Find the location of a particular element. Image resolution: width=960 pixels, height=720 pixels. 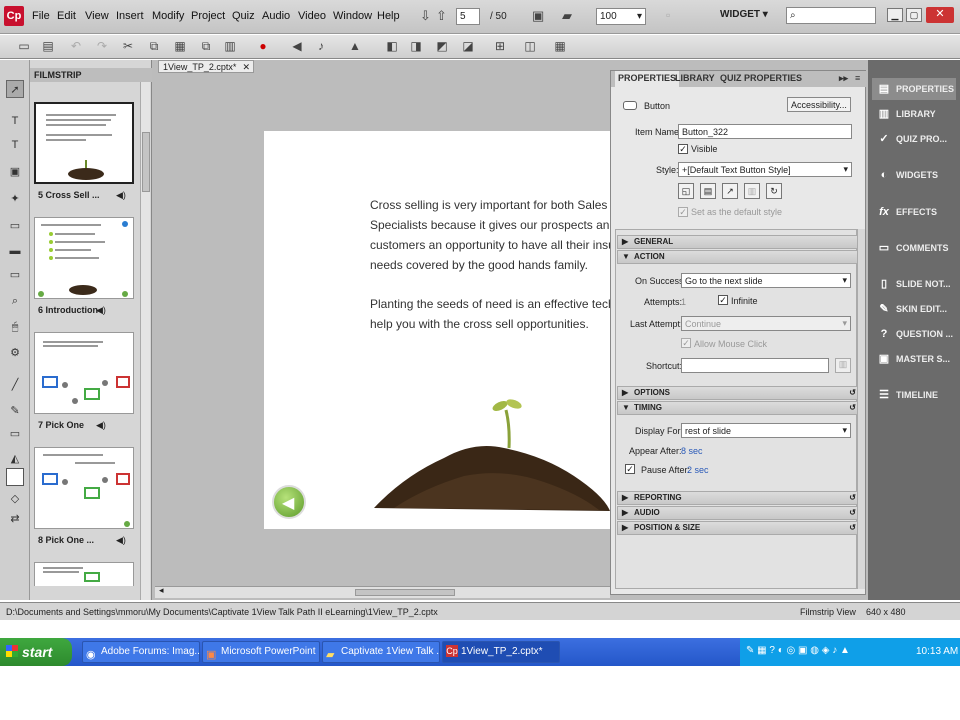

fill-tool-icon: ◭ is located at coordinates (15, 459).